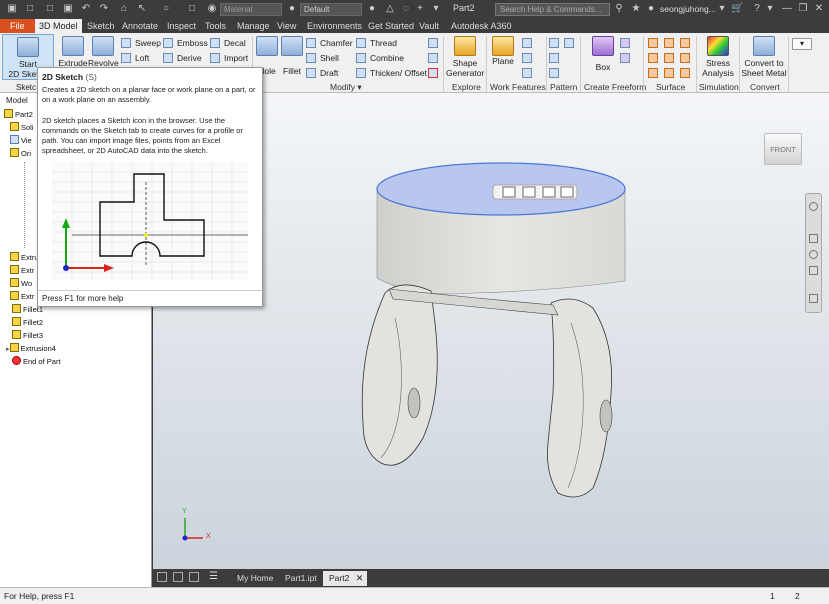 Image resolution: width=829 pixels, height=604 pixels. Describe the element at coordinates (18, 115) in the screenshot. I see `browser-root: Part2` at that location.